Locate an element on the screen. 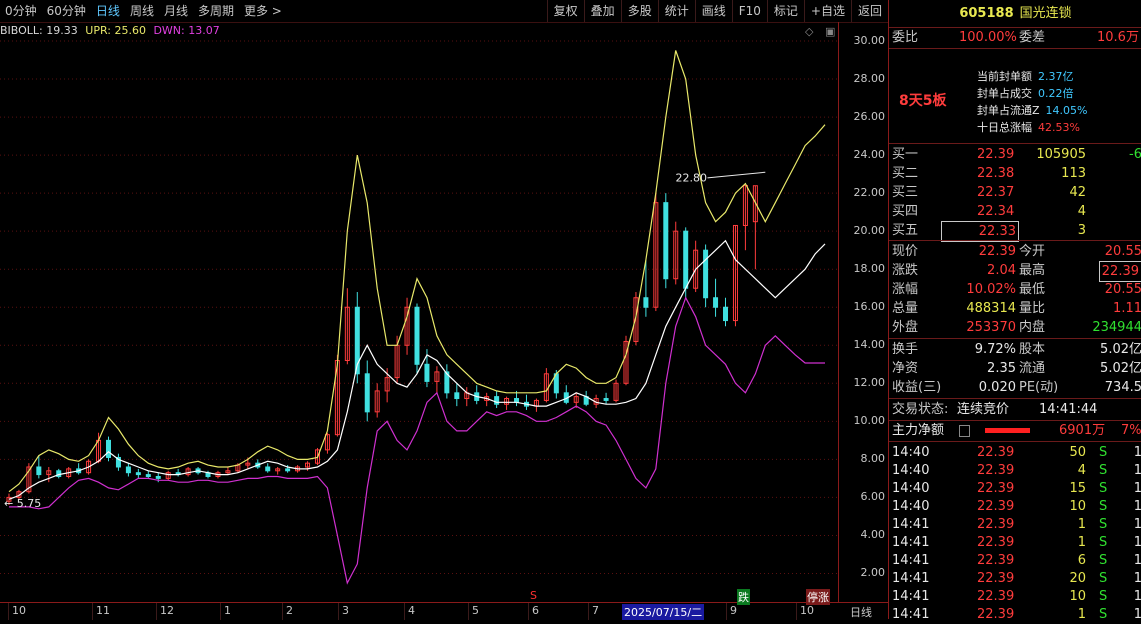  bid-row: 买一 22.39 105905 -6 is located at coordinates (1015, 154).